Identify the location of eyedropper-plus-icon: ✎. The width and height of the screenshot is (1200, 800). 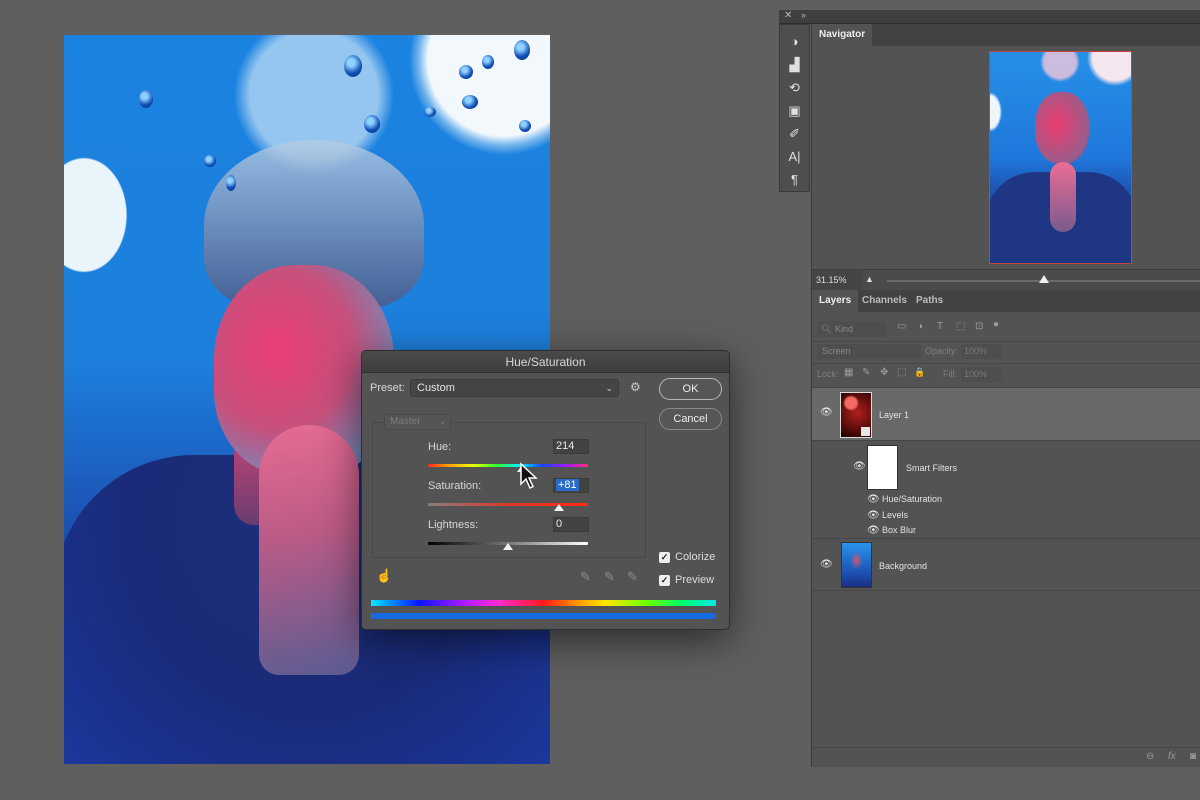
(609, 577).